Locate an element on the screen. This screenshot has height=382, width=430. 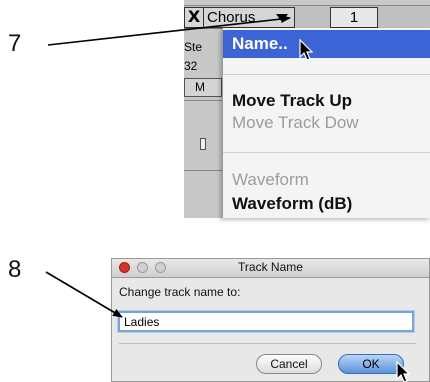
mute-button: M is located at coordinates (203, 87).